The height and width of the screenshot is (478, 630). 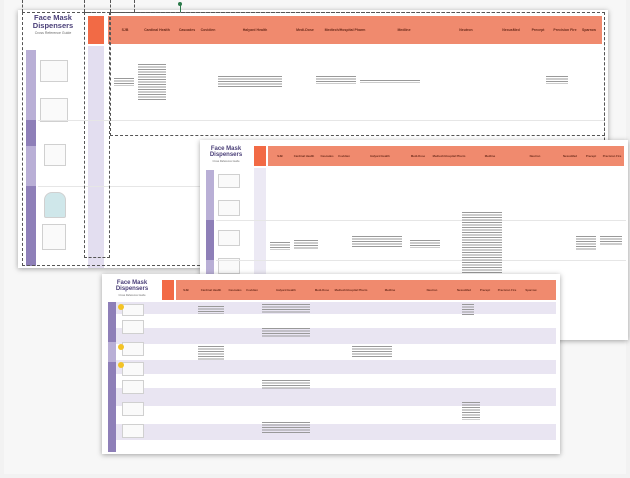 I want to click on column-header: Sparrow, so click(x=531, y=290).